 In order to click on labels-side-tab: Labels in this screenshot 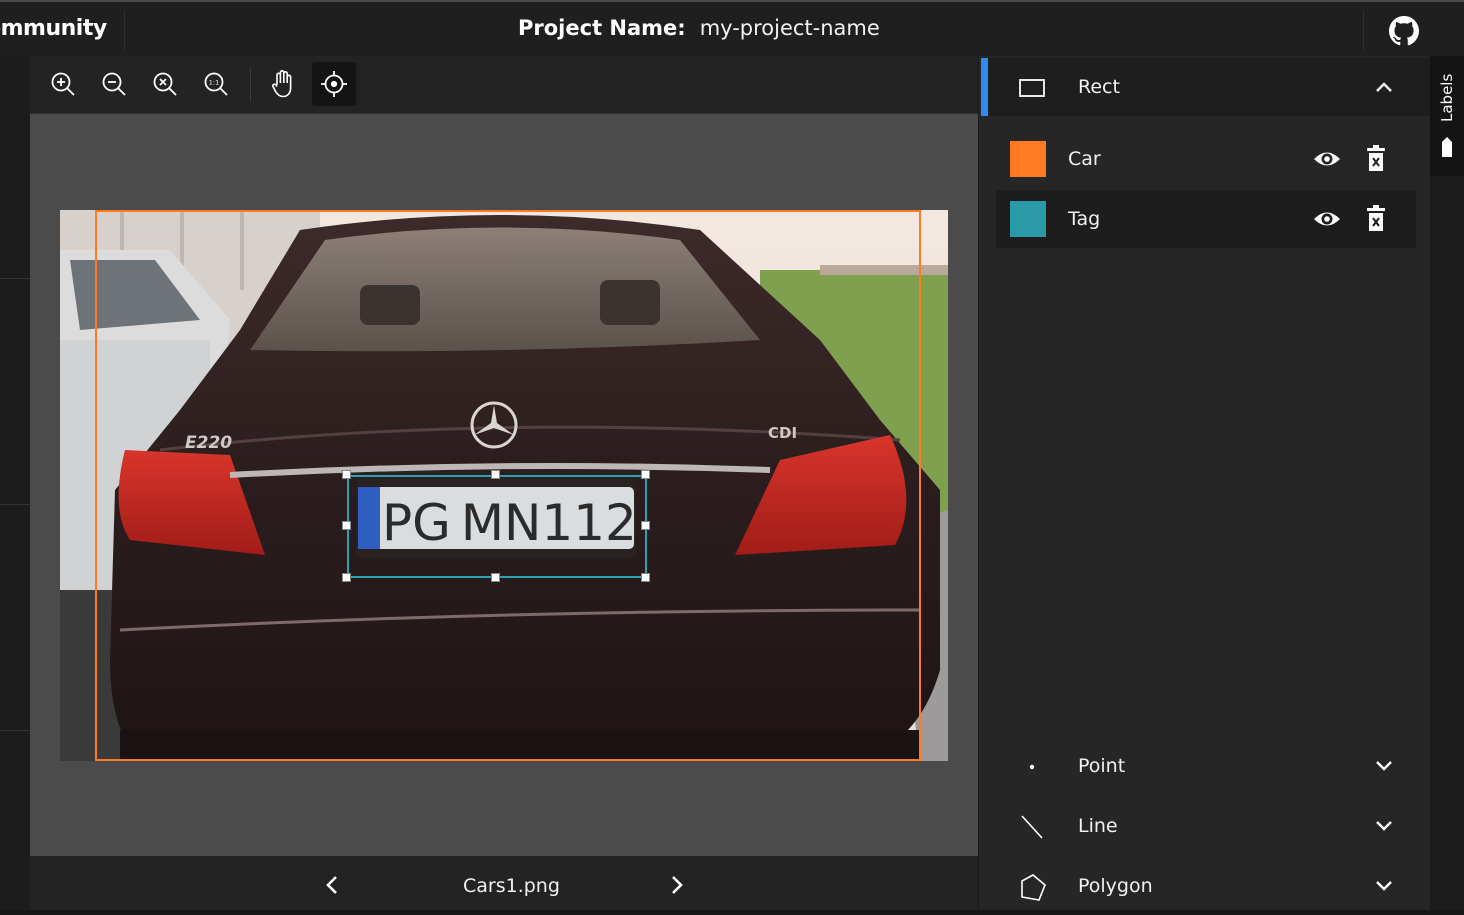, I will do `click(1447, 116)`.